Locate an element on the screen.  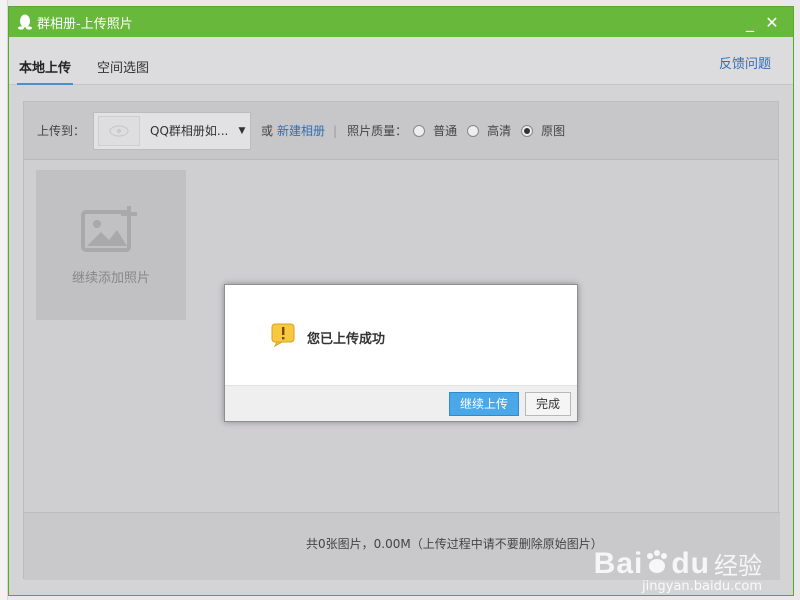
baidu-jingyan-watermark: Bai du 经验 jingyan.baidu.com is located at coordinates (677, 570).